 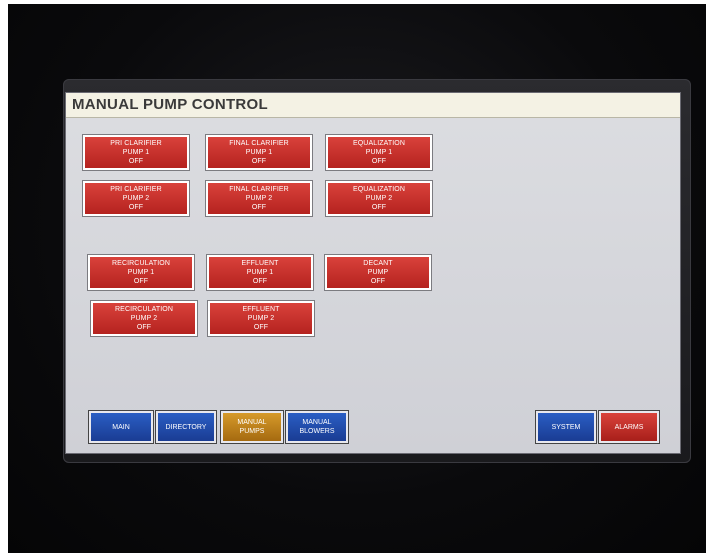 I want to click on page-title: MANUAL PUMP CONTROL, so click(x=170, y=104).